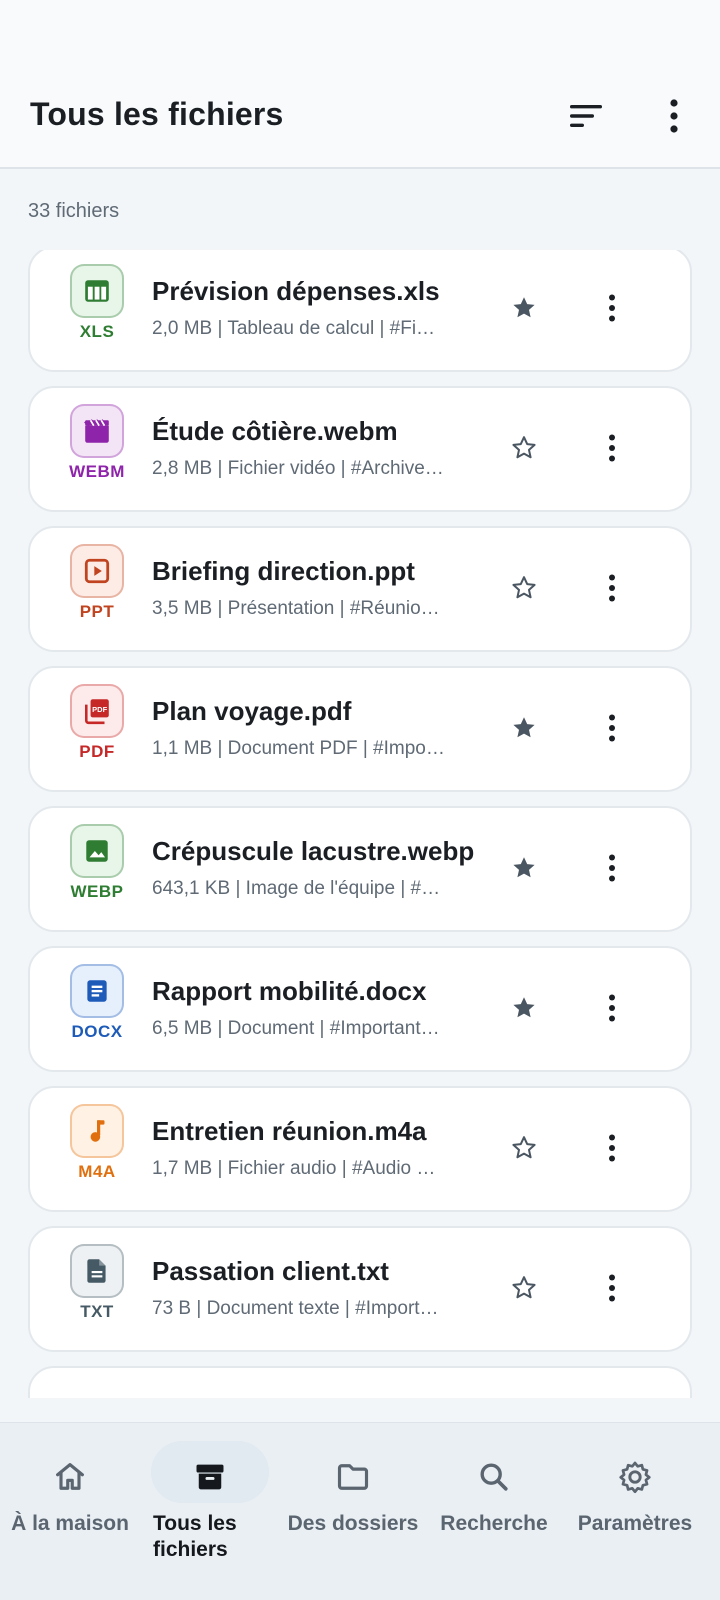 Image resolution: width=720 pixels, height=1600 pixels. I want to click on nav-label: À la maison, so click(70, 1523).